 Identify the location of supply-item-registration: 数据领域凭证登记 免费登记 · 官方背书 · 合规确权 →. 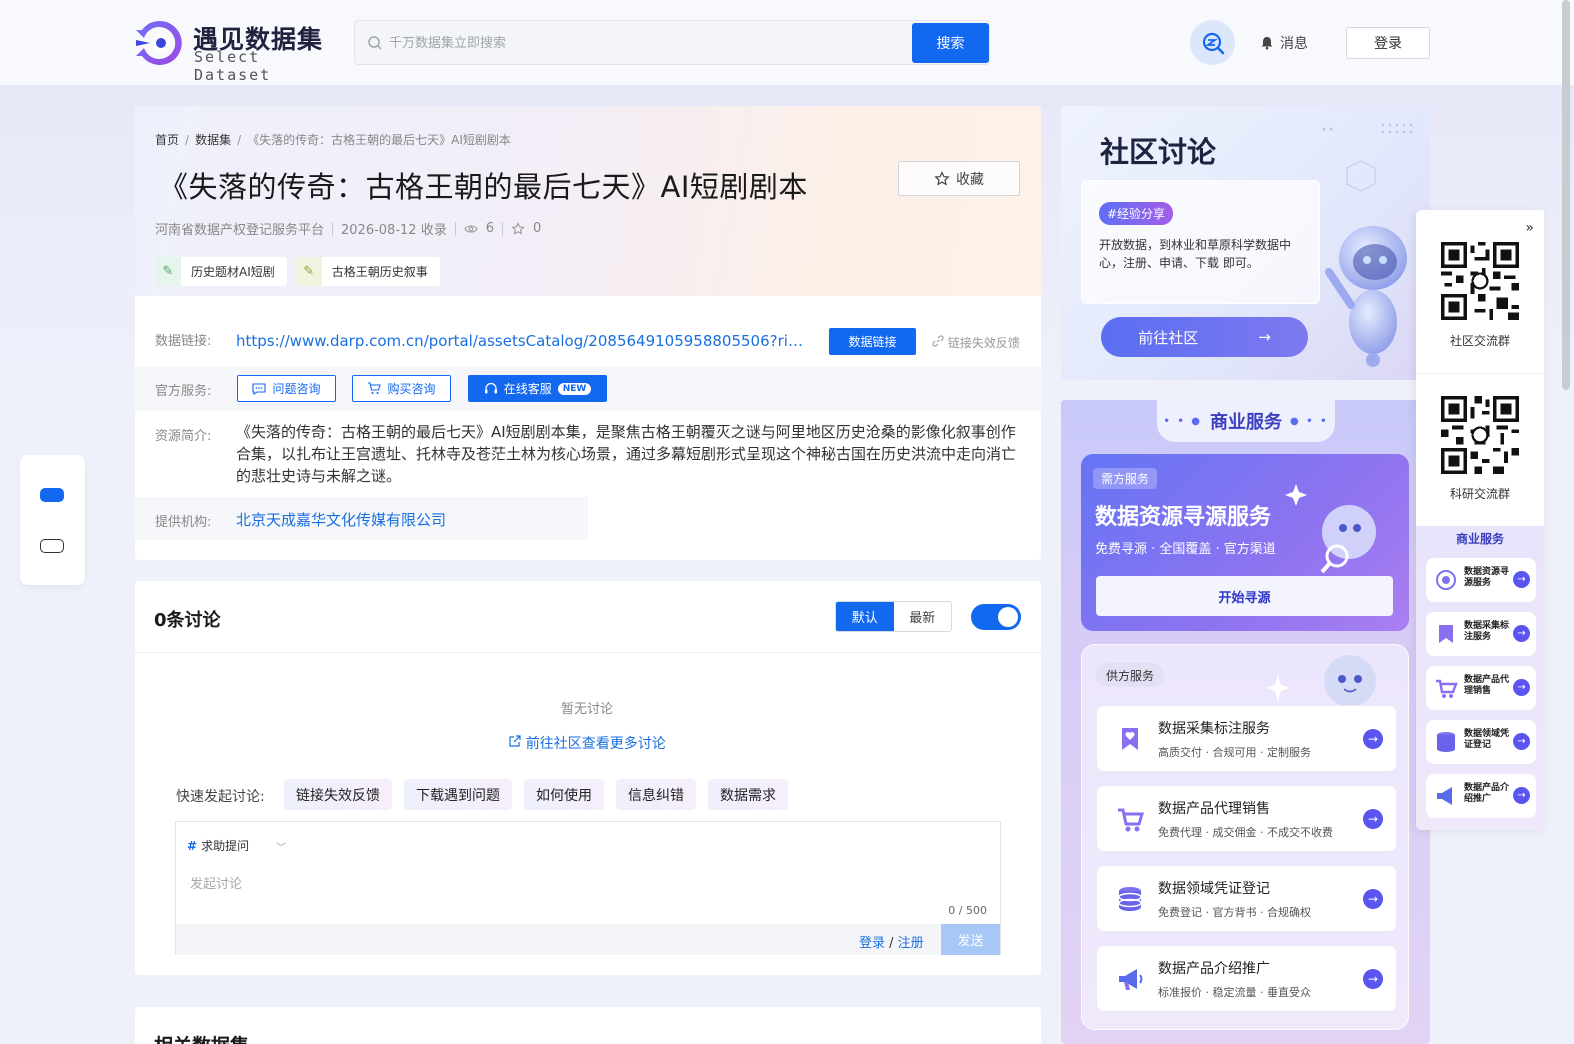
(1246, 898).